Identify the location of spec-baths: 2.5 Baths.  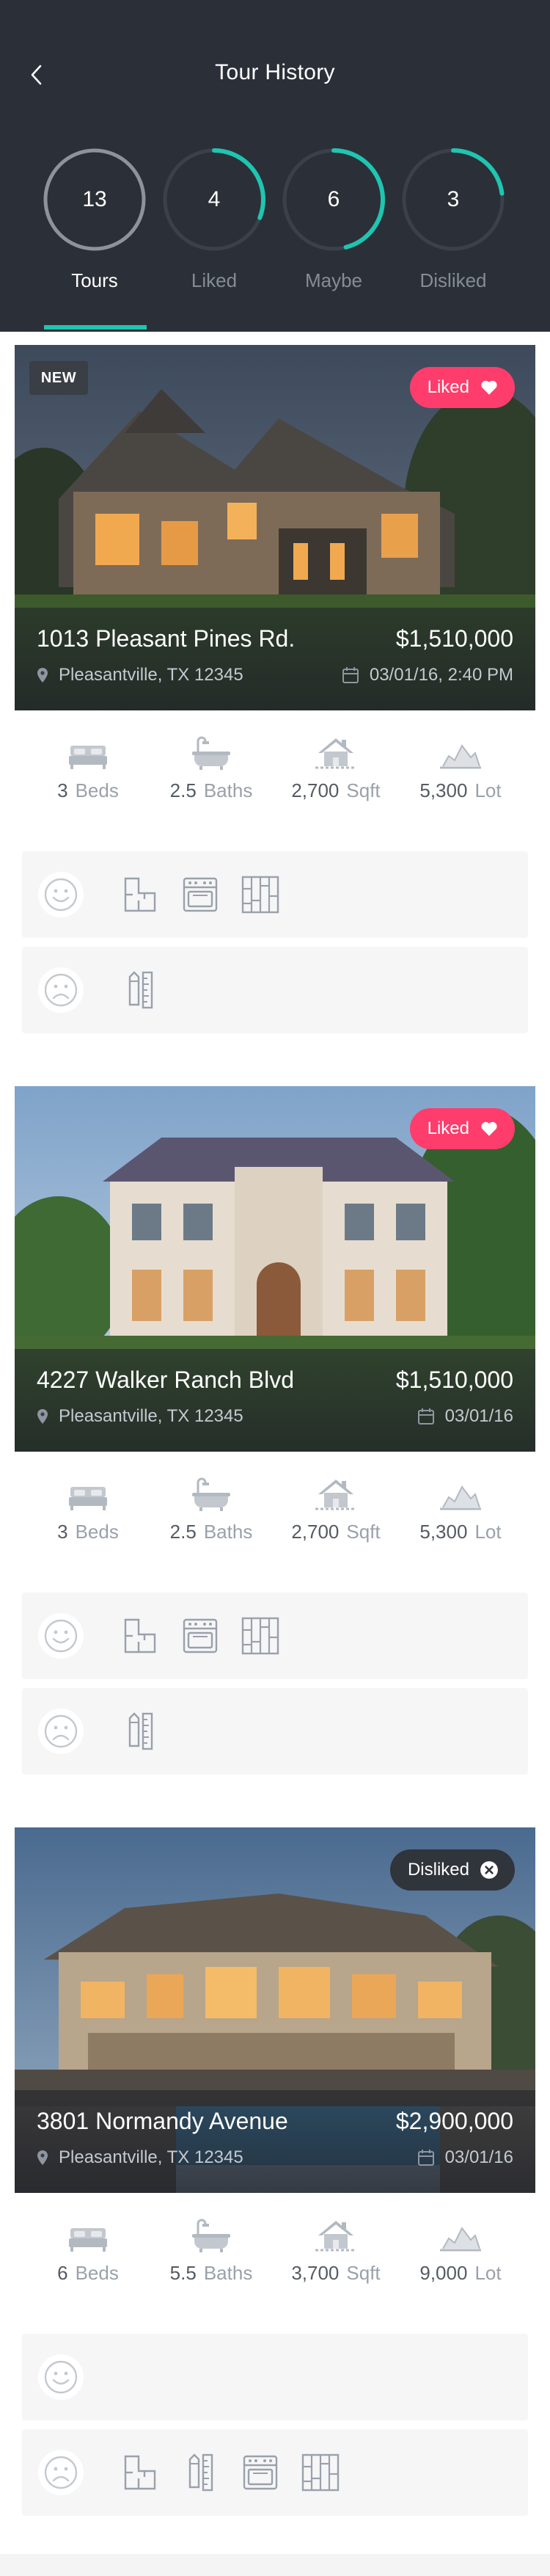
(211, 760).